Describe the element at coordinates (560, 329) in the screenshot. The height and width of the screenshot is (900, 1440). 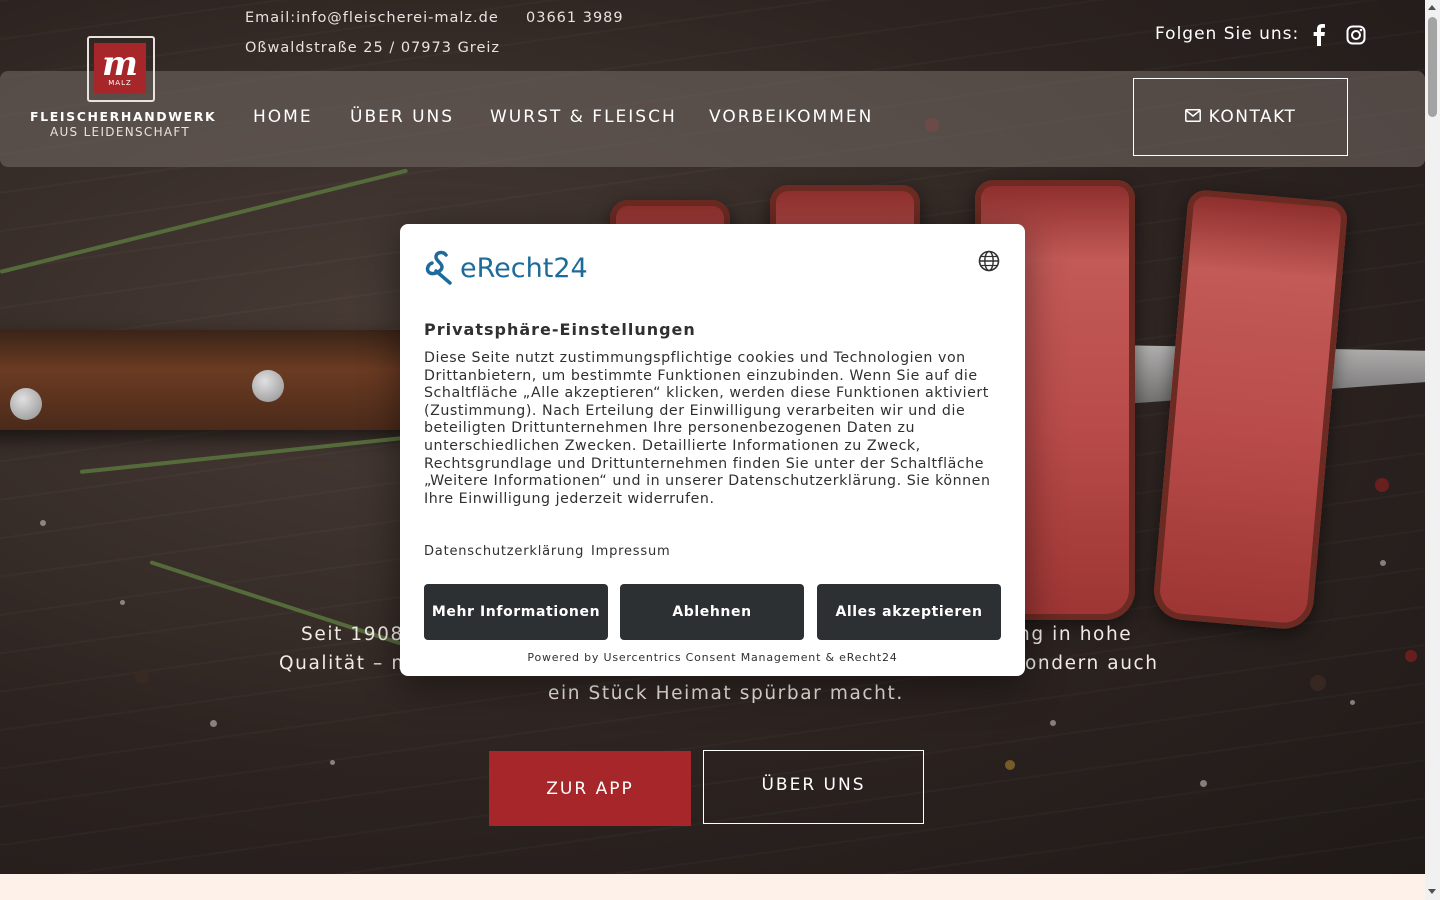
I see `consent-title: Privatsphäre-Einstellungen` at that location.